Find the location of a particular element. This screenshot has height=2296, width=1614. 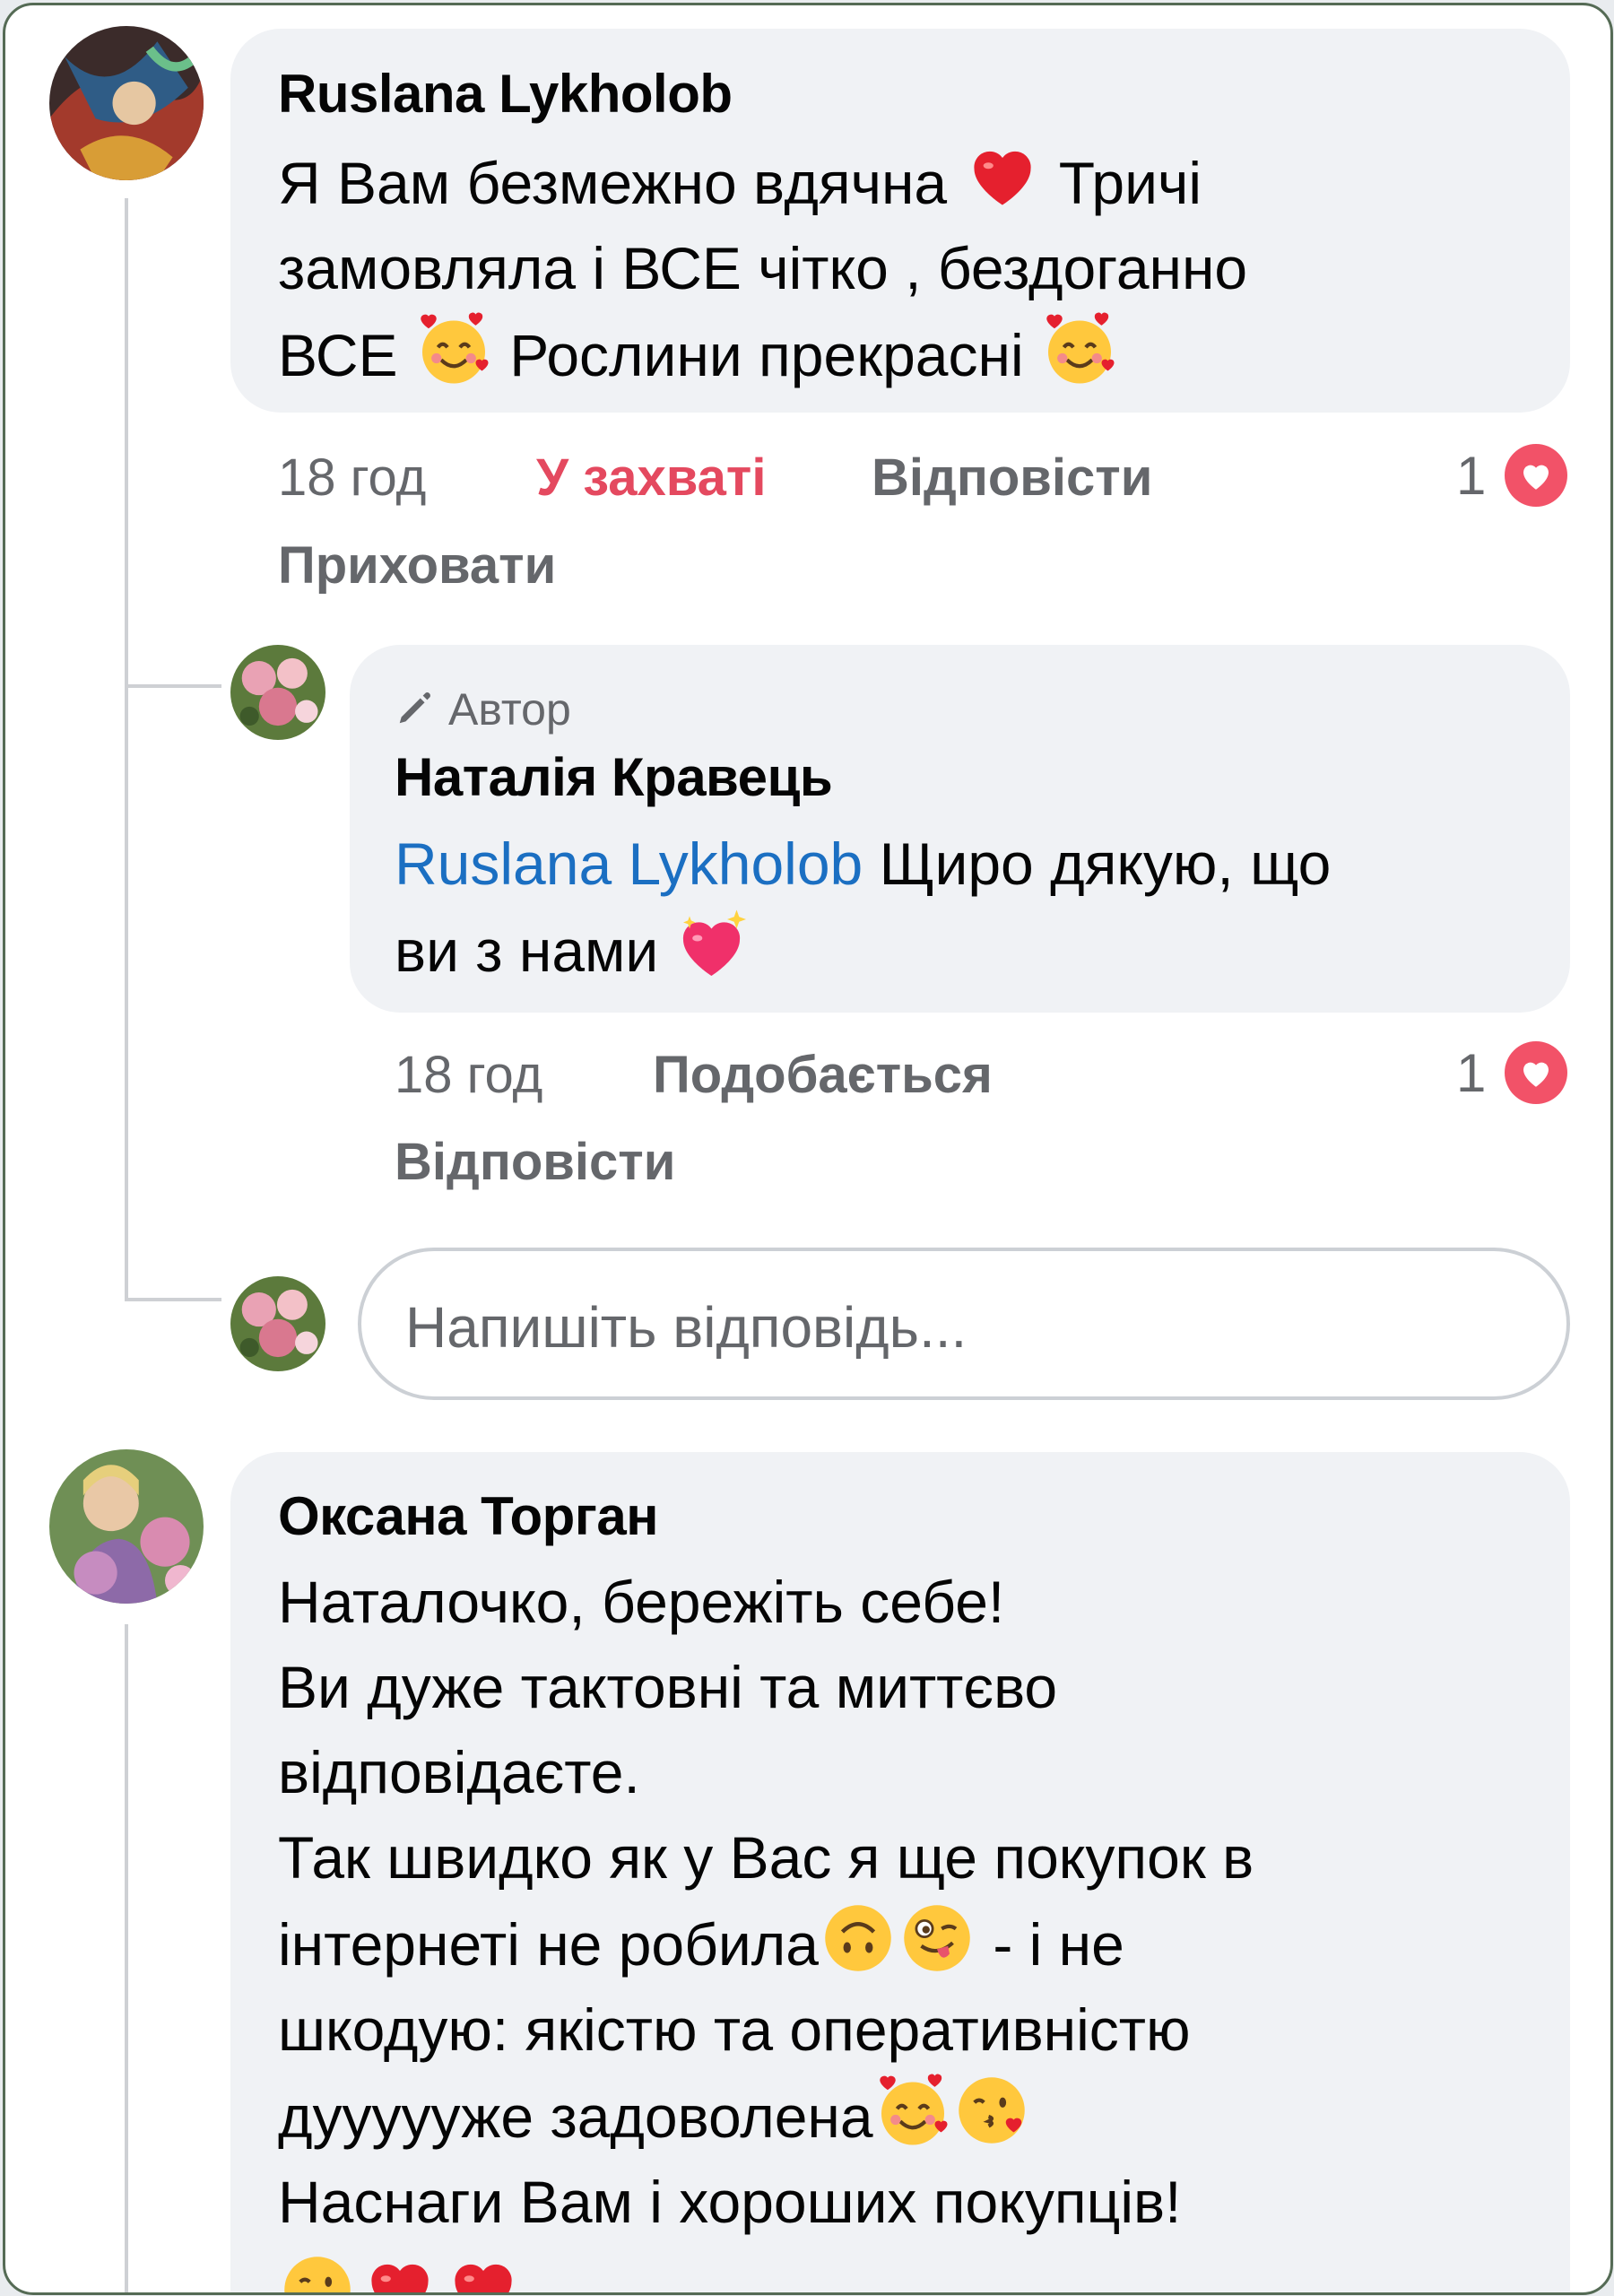

sparkling-heart-icon is located at coordinates (714, 944).